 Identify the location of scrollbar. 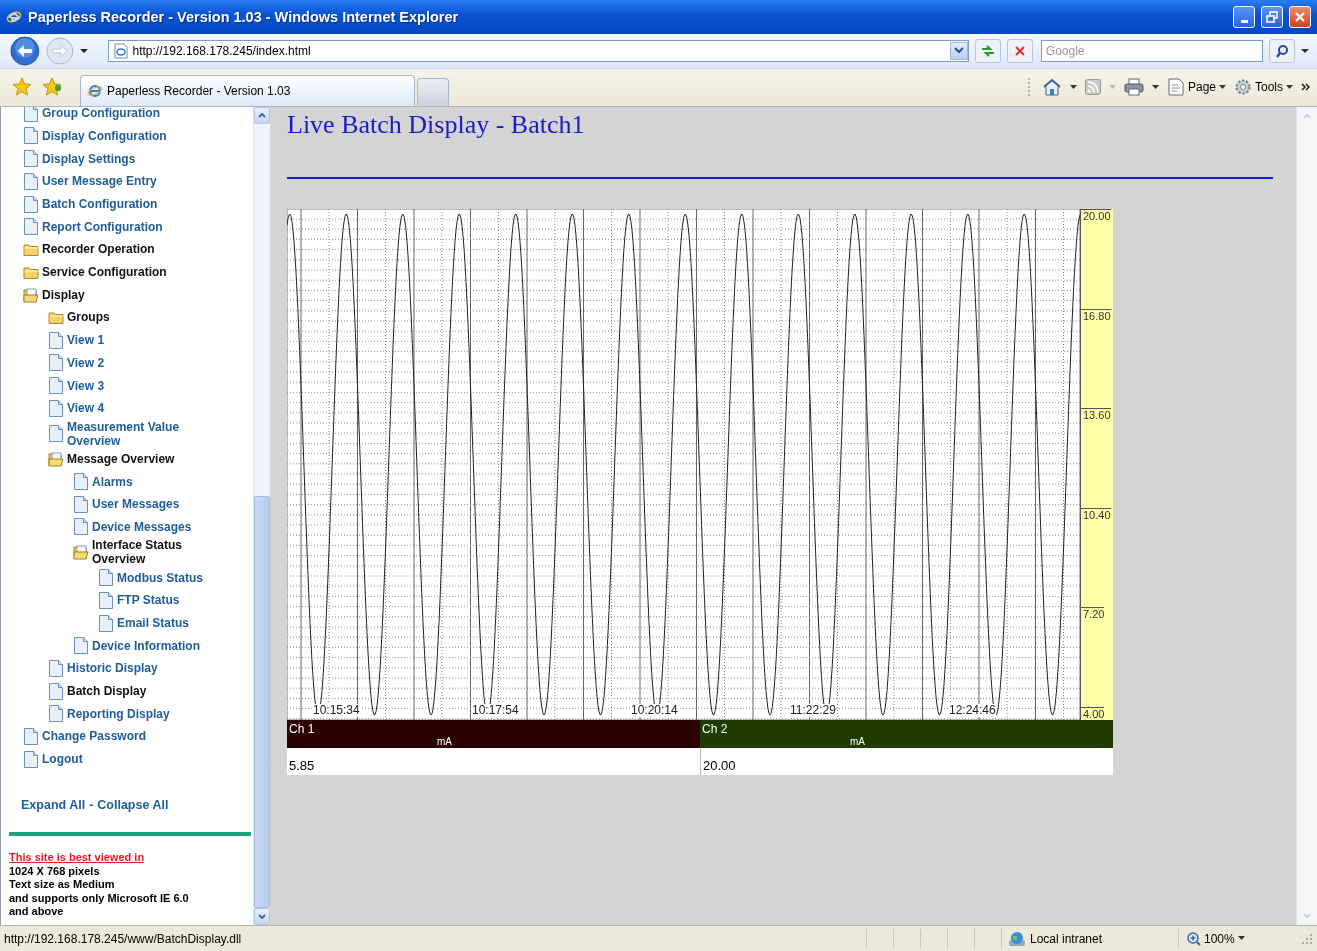
(261, 516).